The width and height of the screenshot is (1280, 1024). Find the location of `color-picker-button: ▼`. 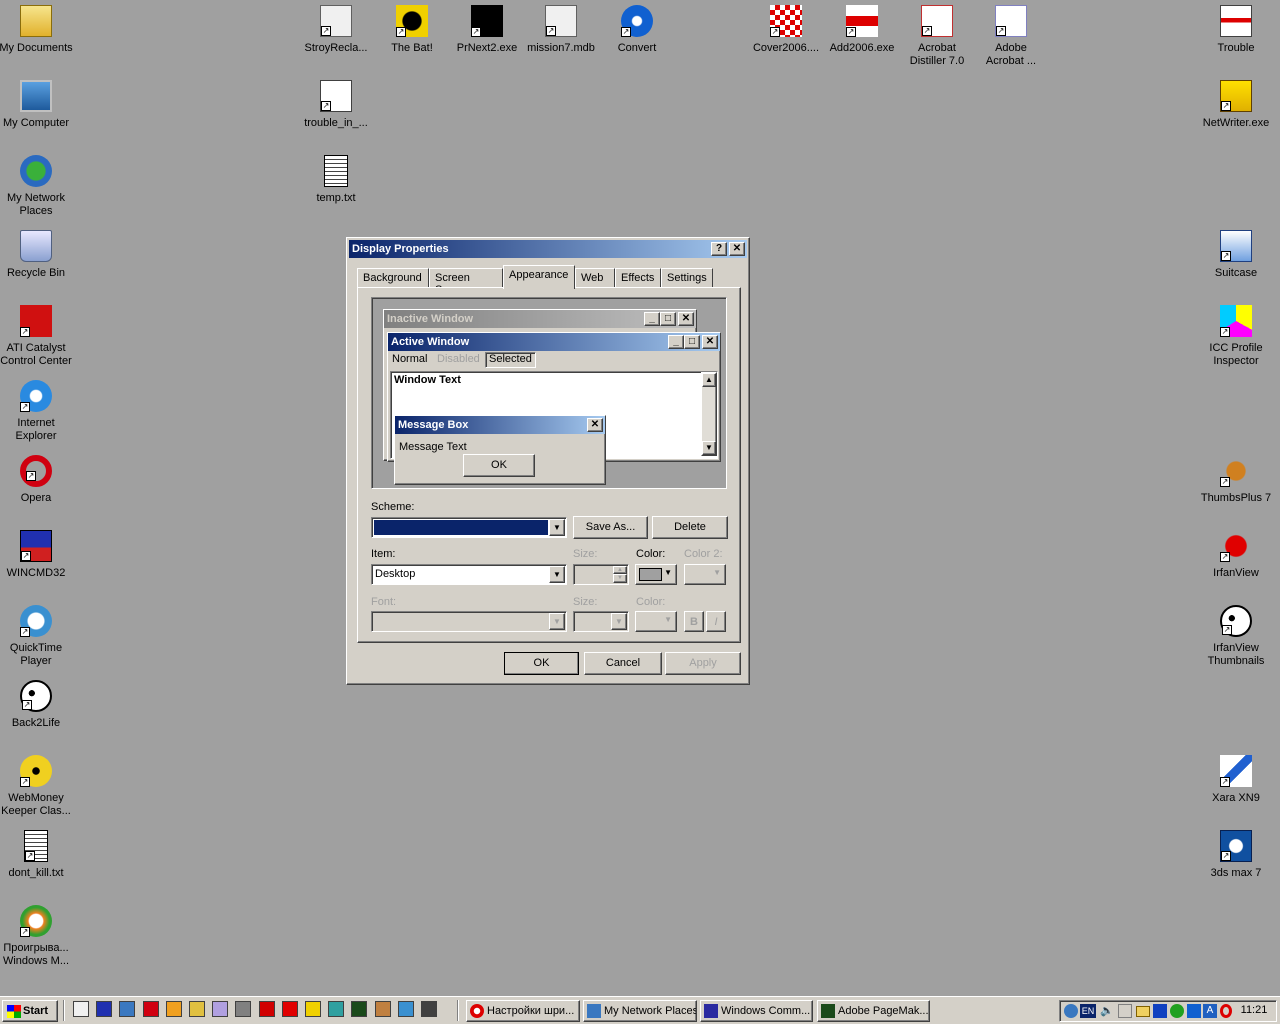

color-picker-button: ▼ is located at coordinates (656, 574).